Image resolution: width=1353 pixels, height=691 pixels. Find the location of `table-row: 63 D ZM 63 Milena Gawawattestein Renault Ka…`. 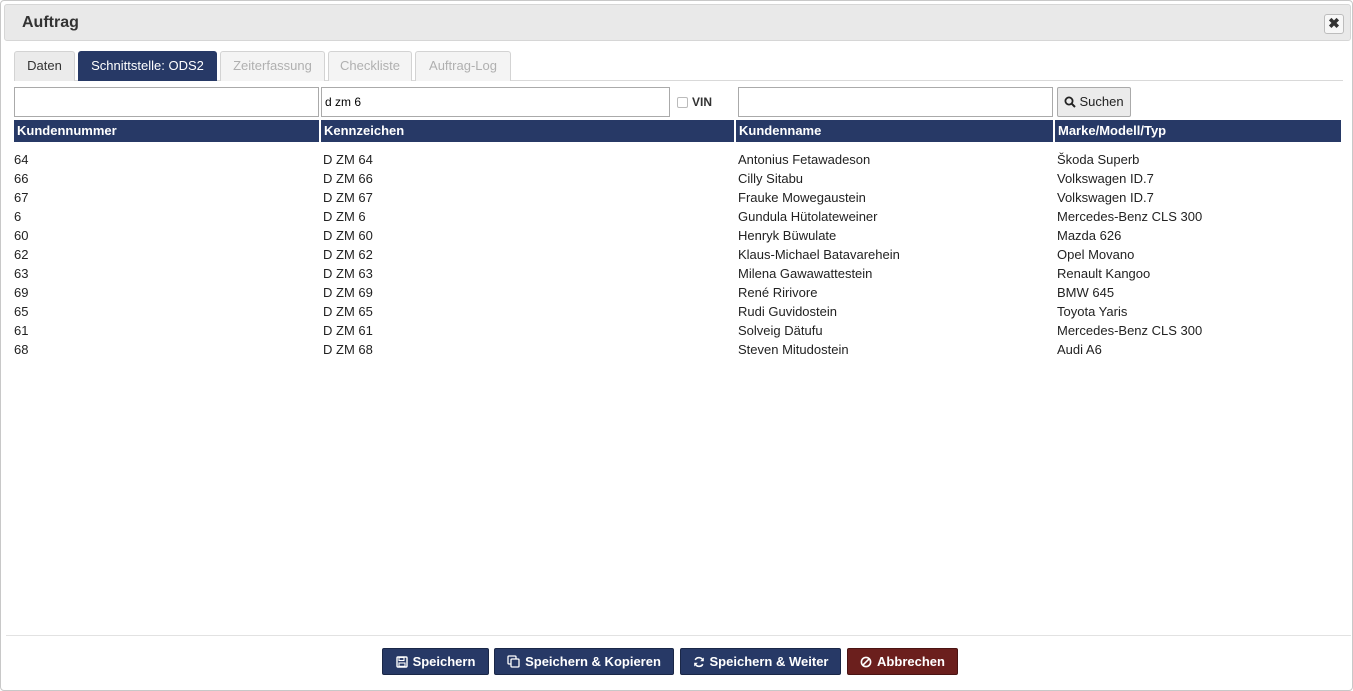

table-row: 63 D ZM 63 Milena Gawawattestein Renault Ka… is located at coordinates (677, 273).